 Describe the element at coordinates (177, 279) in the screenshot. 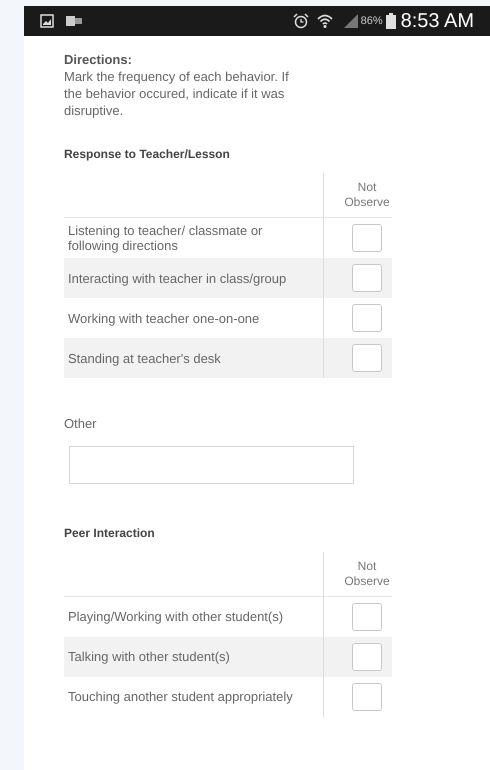

I see `behavior-label: Interacting with teacher in class/group` at that location.